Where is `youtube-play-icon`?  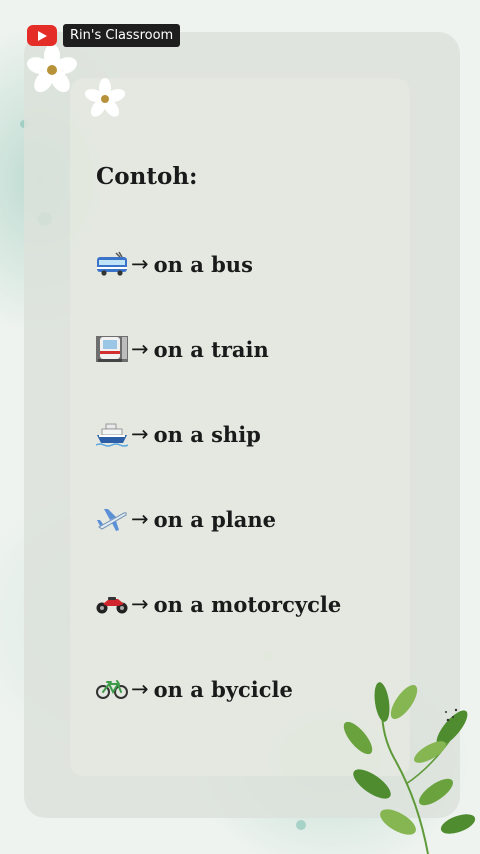 youtube-play-icon is located at coordinates (42, 35).